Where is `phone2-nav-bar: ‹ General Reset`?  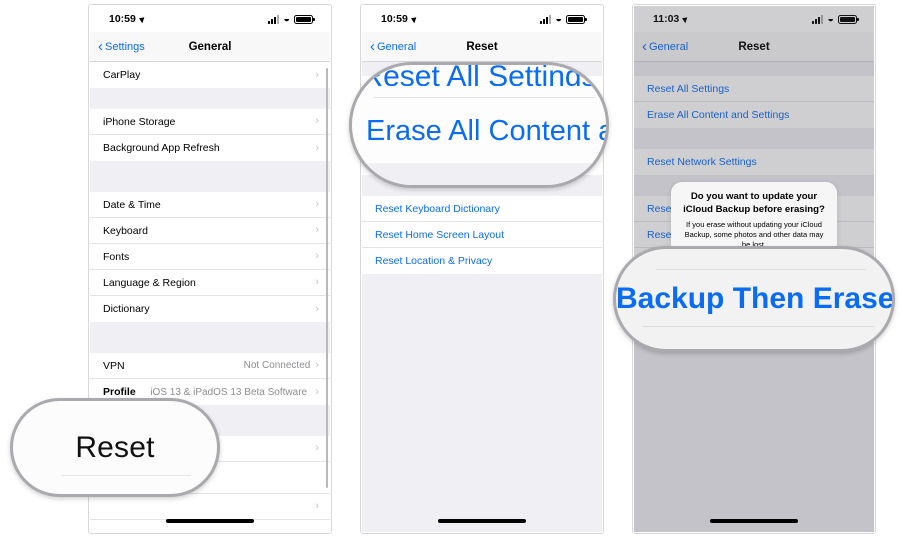
phone2-nav-bar: ‹ General Reset is located at coordinates (482, 47).